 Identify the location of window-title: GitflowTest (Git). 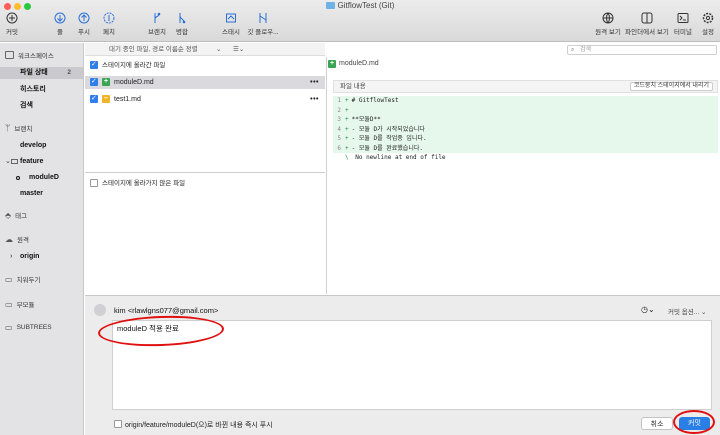
(360, 5).